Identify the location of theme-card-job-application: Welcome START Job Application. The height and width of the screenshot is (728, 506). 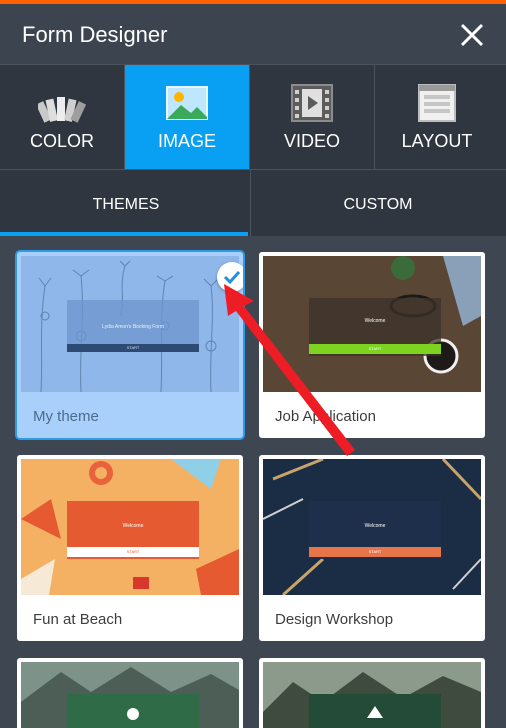
(372, 345).